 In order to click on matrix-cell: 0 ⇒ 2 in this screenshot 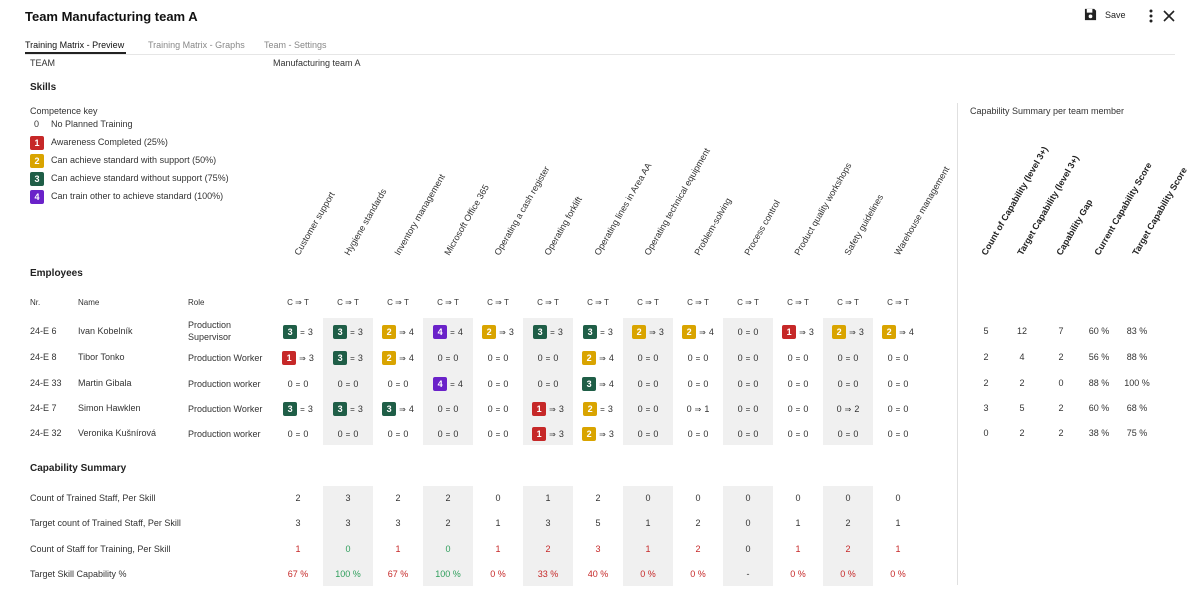, I will do `click(848, 409)`.